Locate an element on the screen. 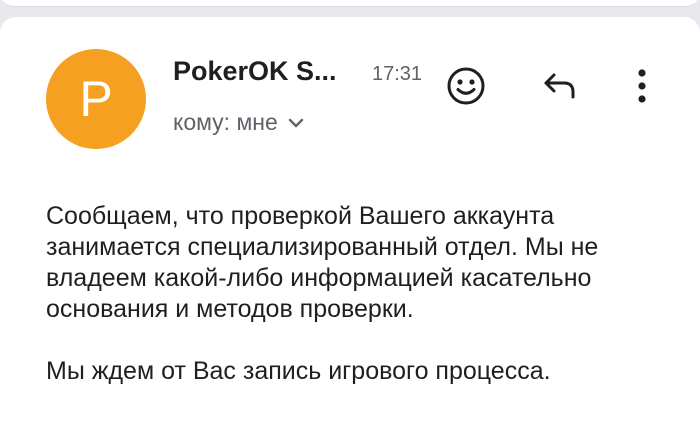 This screenshot has height=447, width=700. recipient-label: кому: мне is located at coordinates (225, 122).